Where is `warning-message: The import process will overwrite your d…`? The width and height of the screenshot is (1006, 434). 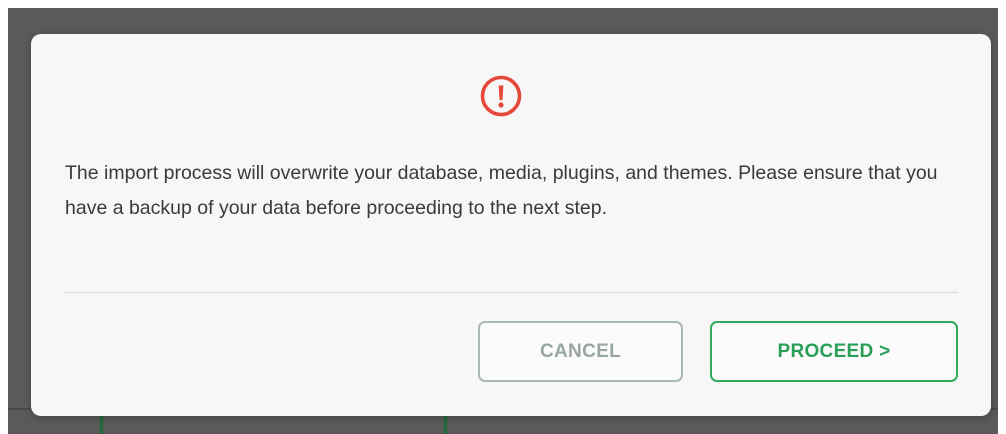
warning-message: The import process will overwrite your d… is located at coordinates (501, 190).